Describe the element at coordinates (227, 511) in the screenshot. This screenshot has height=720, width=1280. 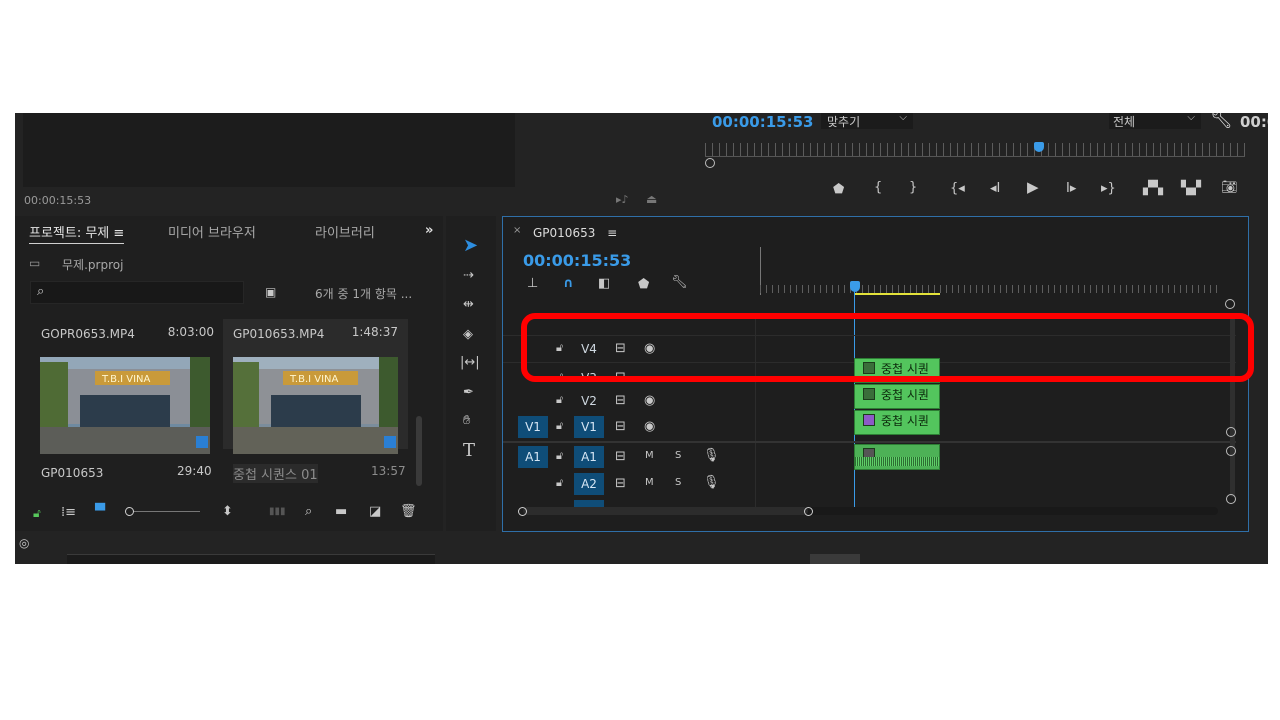
I see `sort-icon: ⬍` at that location.